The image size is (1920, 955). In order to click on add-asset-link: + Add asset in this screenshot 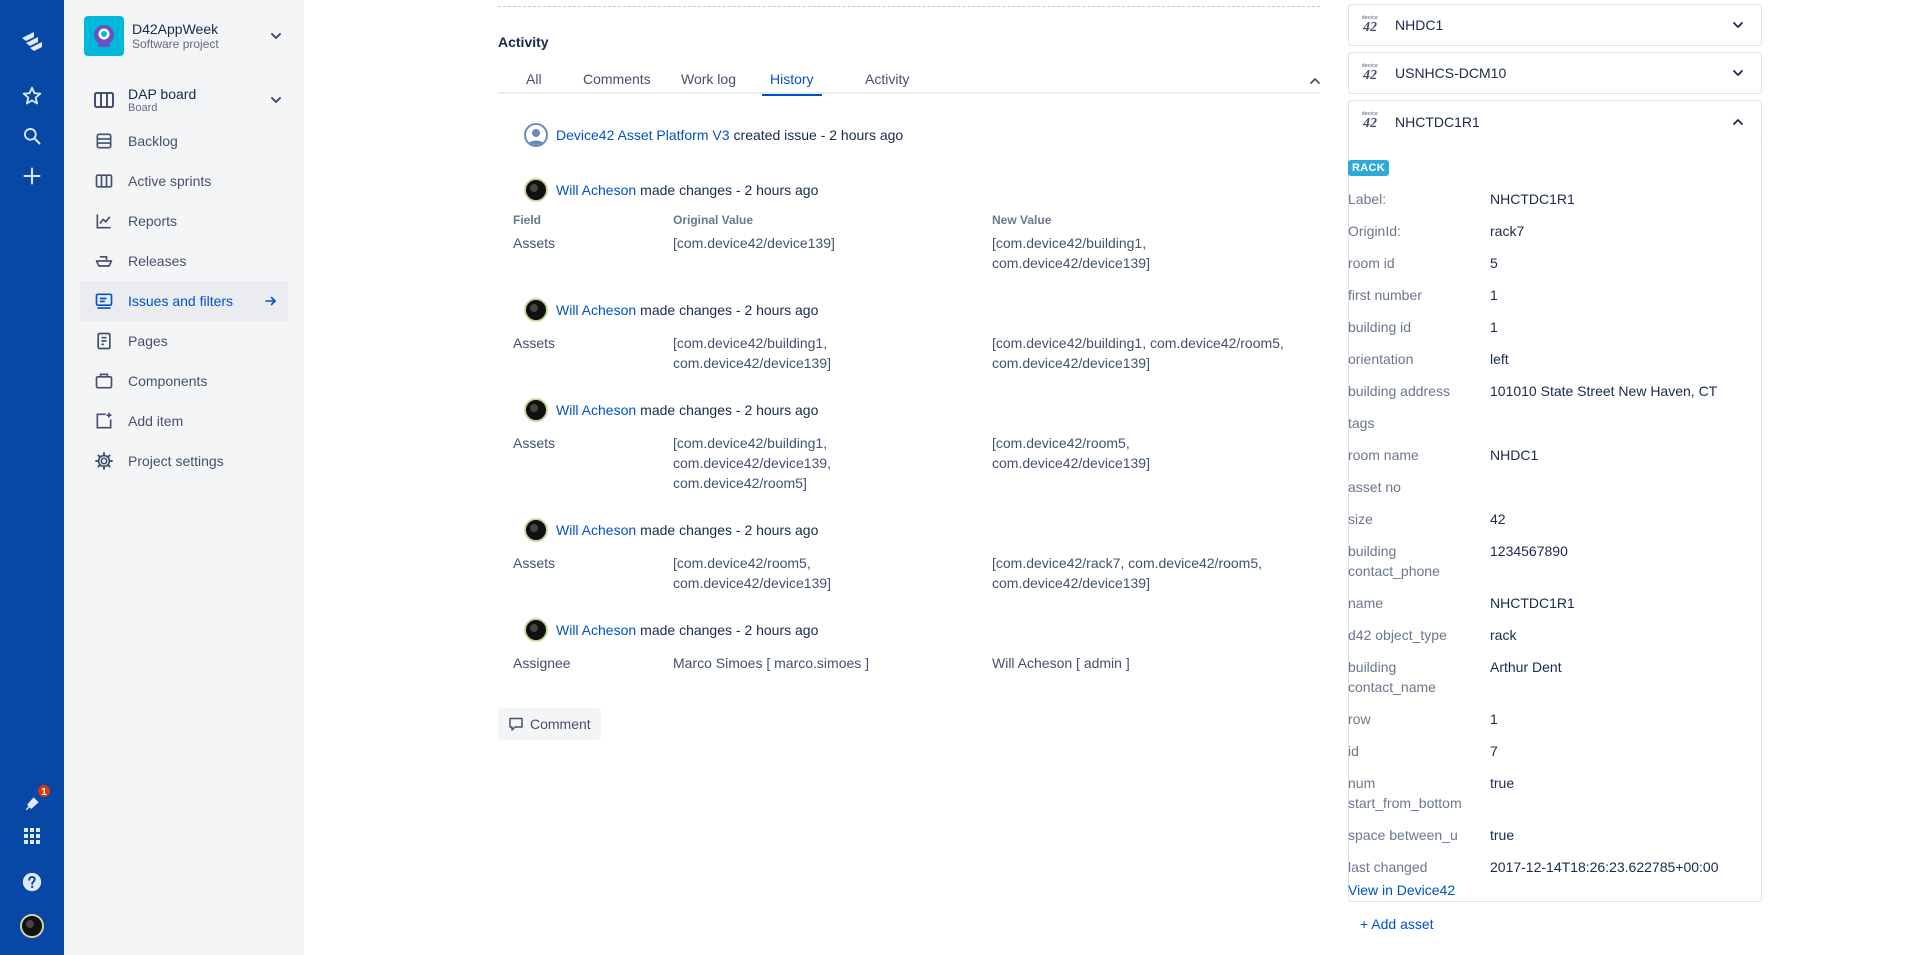, I will do `click(1397, 924)`.